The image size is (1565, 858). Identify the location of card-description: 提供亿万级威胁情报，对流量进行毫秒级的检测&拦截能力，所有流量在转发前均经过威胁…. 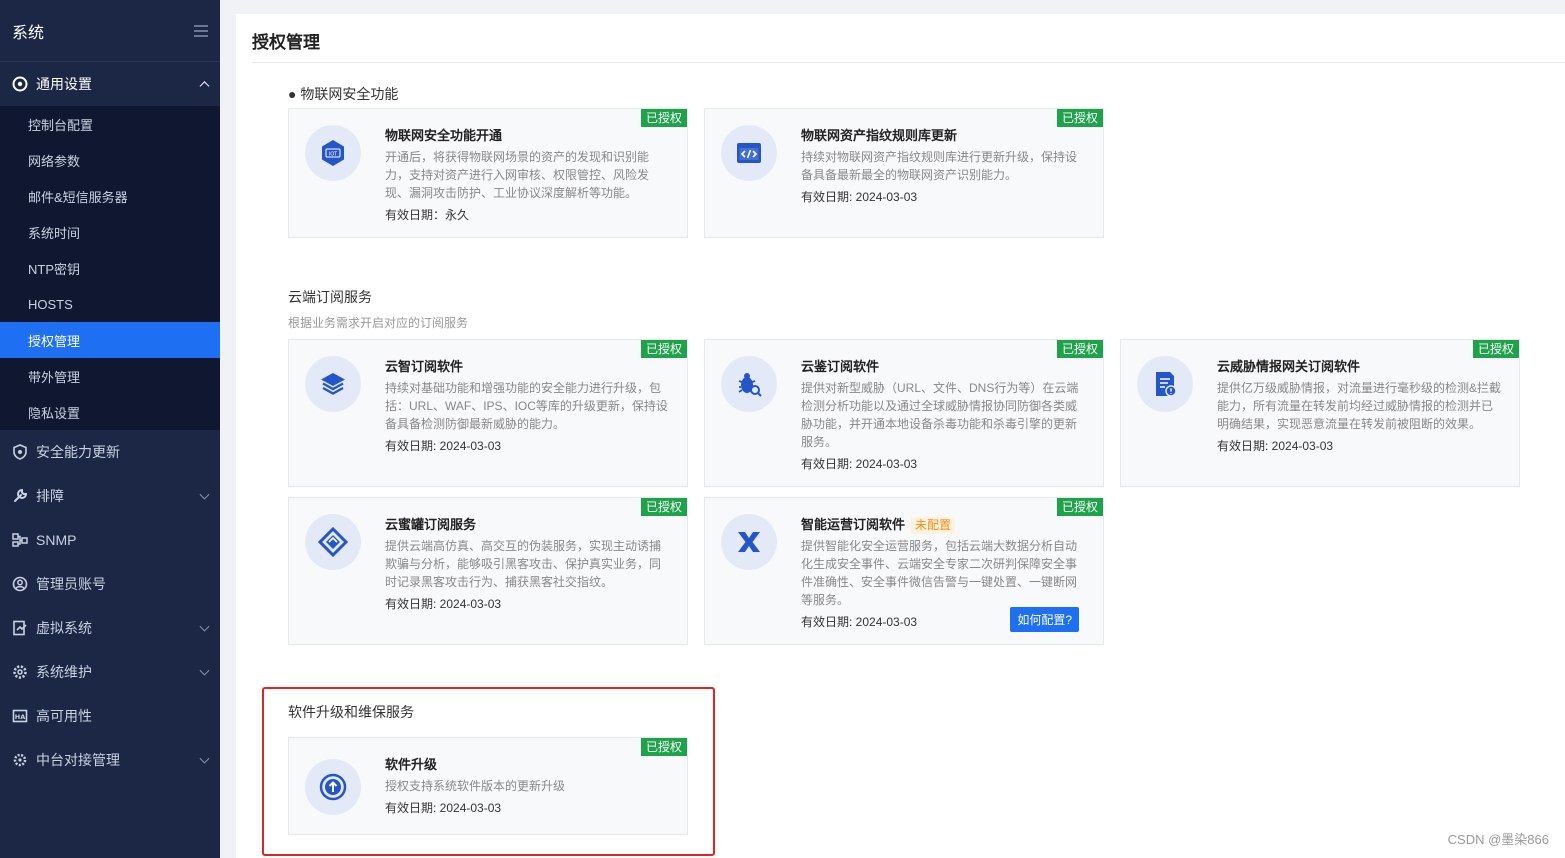
(1359, 406).